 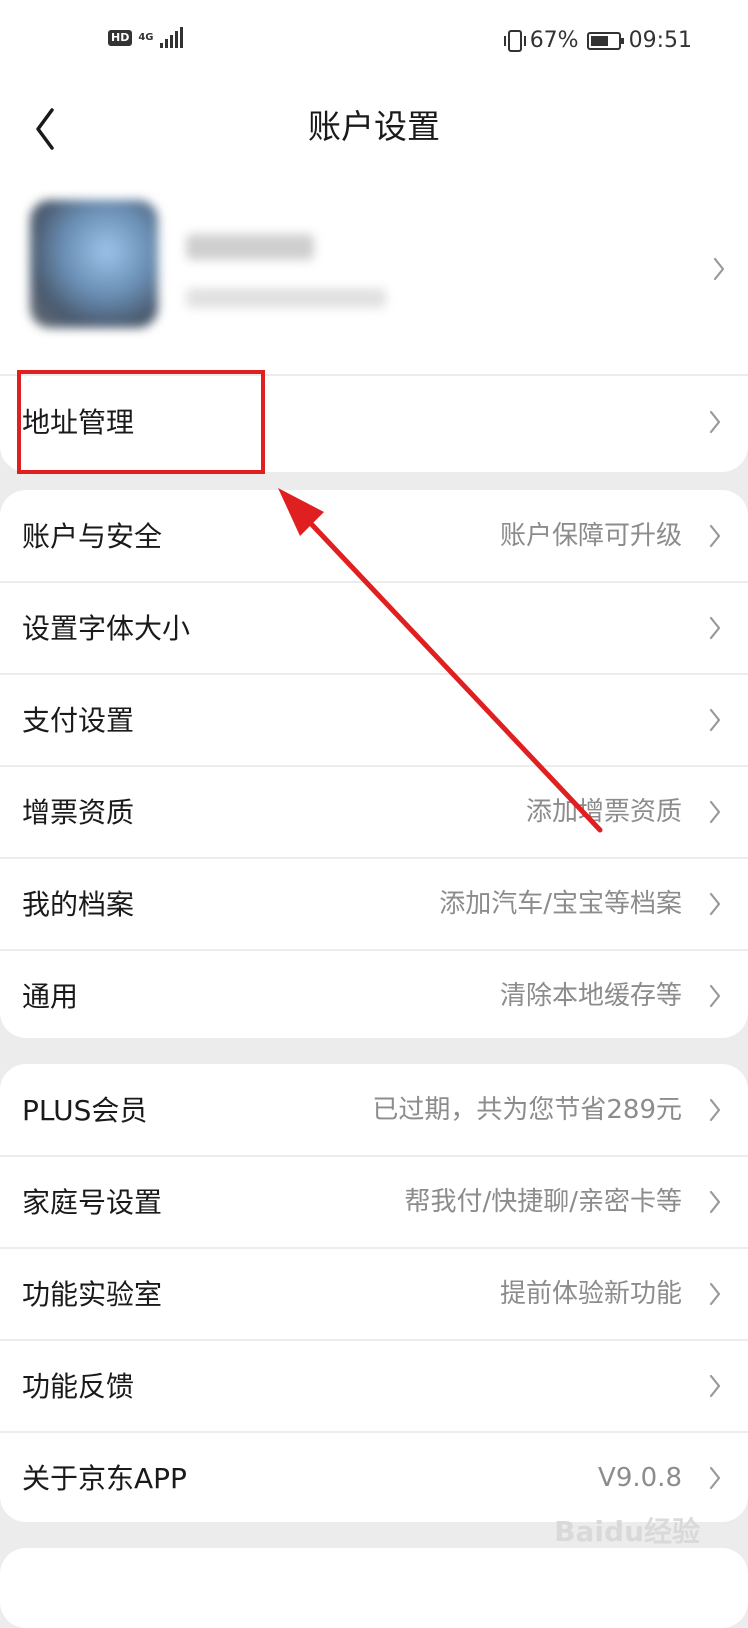 What do you see at coordinates (92, 1202) in the screenshot?
I see `row-label: 家庭号设置` at bounding box center [92, 1202].